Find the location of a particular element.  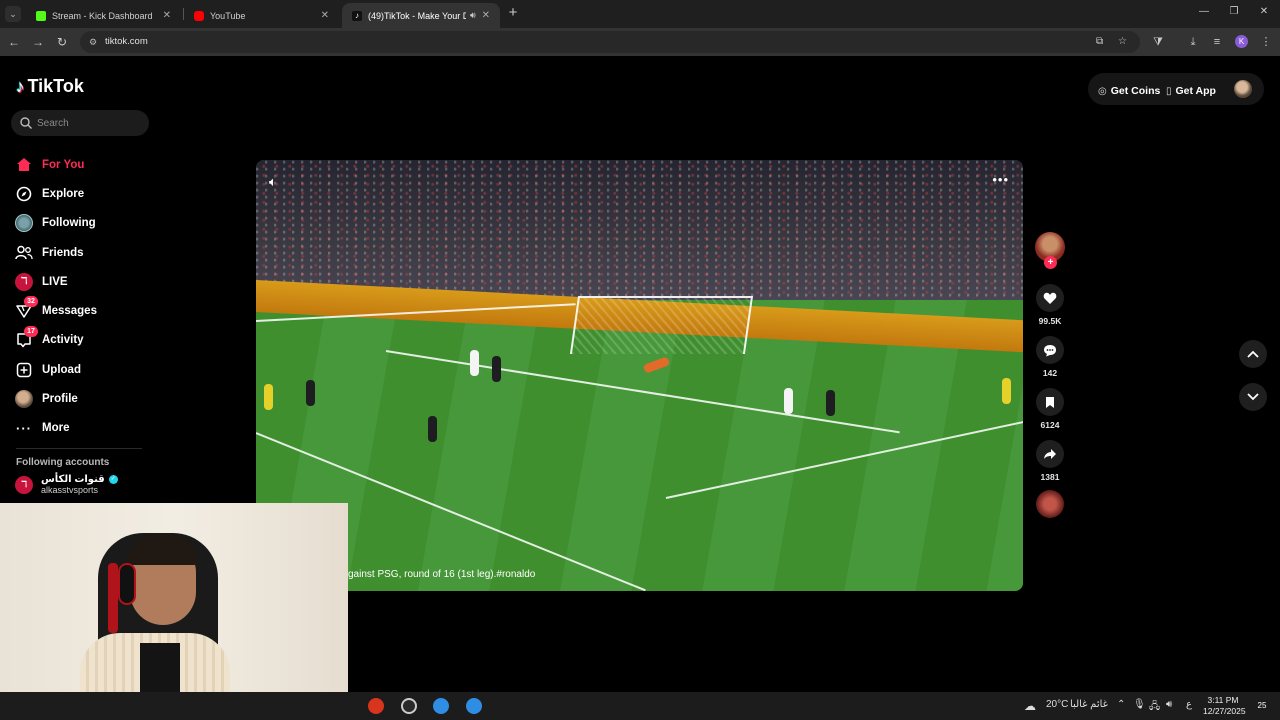

following-account-item: ℸ قنوات الكأس ✓ alkasstvsports is located at coordinates (66, 484).